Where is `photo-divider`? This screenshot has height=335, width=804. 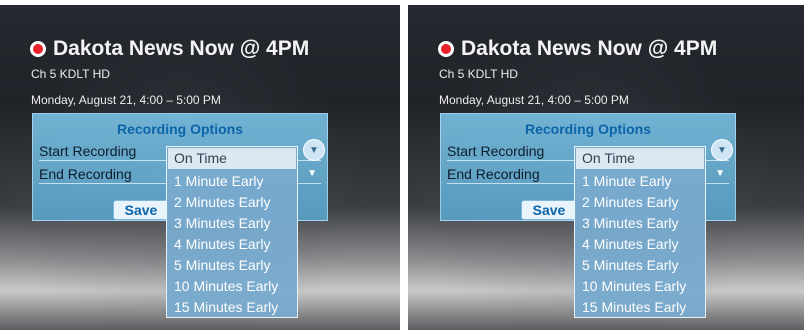 photo-divider is located at coordinates (404, 167).